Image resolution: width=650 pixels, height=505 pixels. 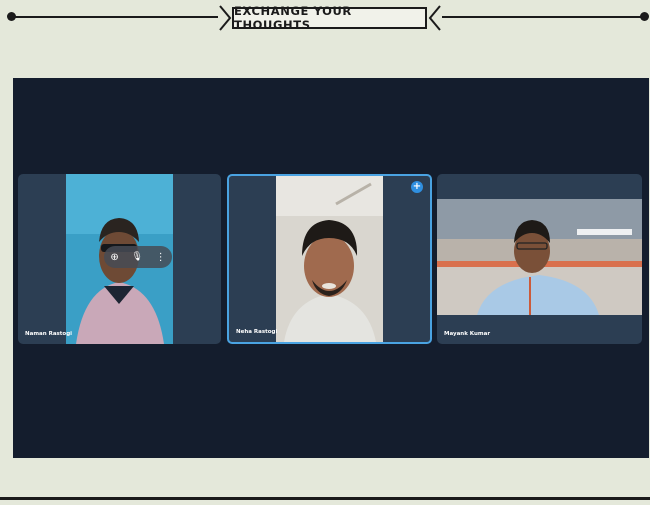 I want to click on banner-right-dot, so click(x=644, y=16).